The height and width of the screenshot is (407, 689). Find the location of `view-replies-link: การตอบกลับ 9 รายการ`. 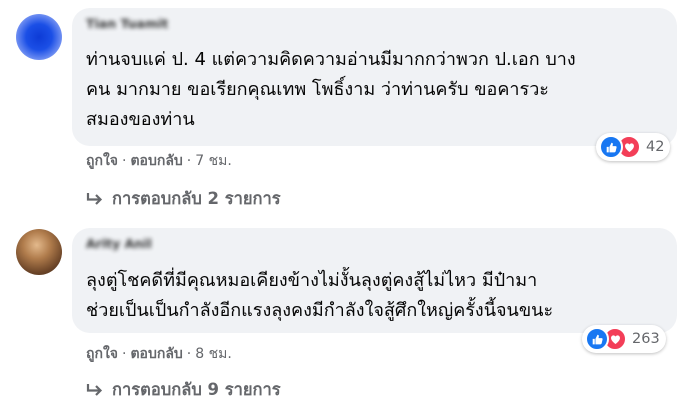

view-replies-link: การตอบกลับ 9 รายการ is located at coordinates (183, 390).